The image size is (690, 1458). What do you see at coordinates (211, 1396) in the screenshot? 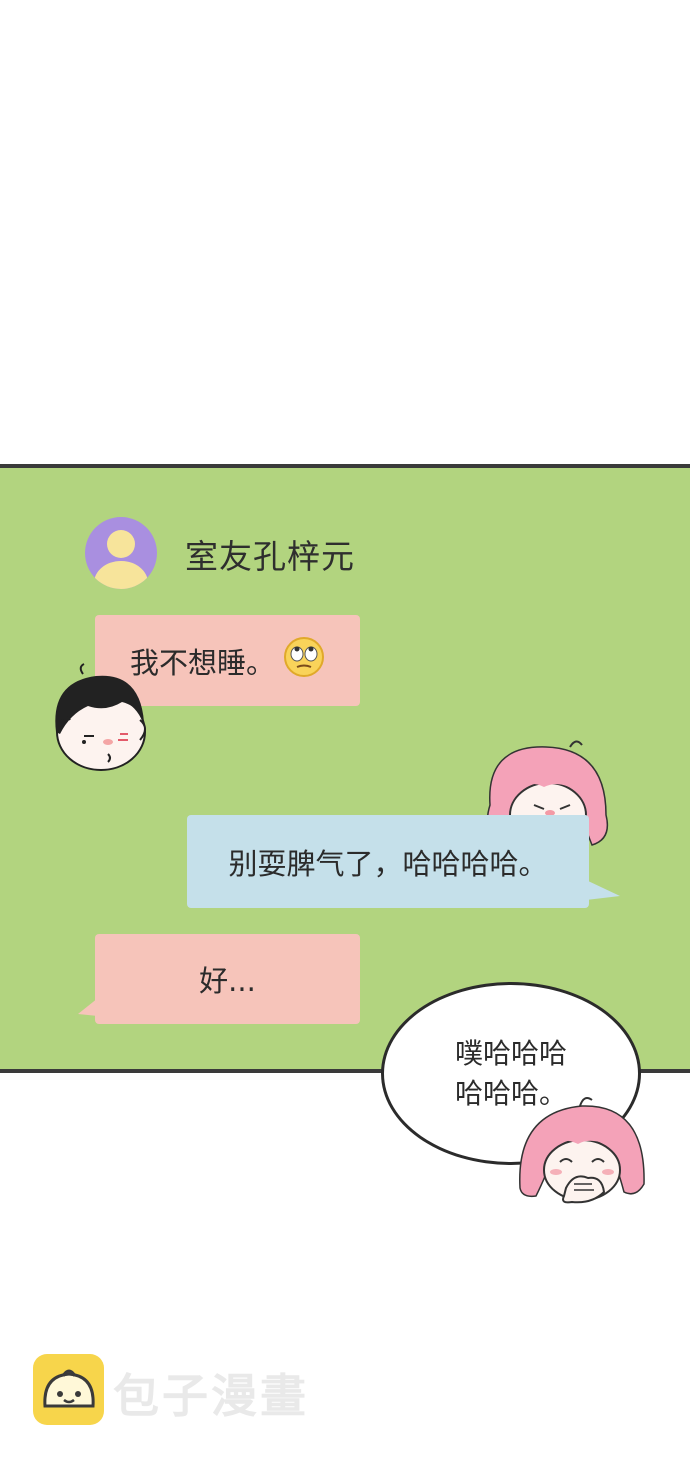
I see `watermark-text: 包子漫畫` at bounding box center [211, 1396].